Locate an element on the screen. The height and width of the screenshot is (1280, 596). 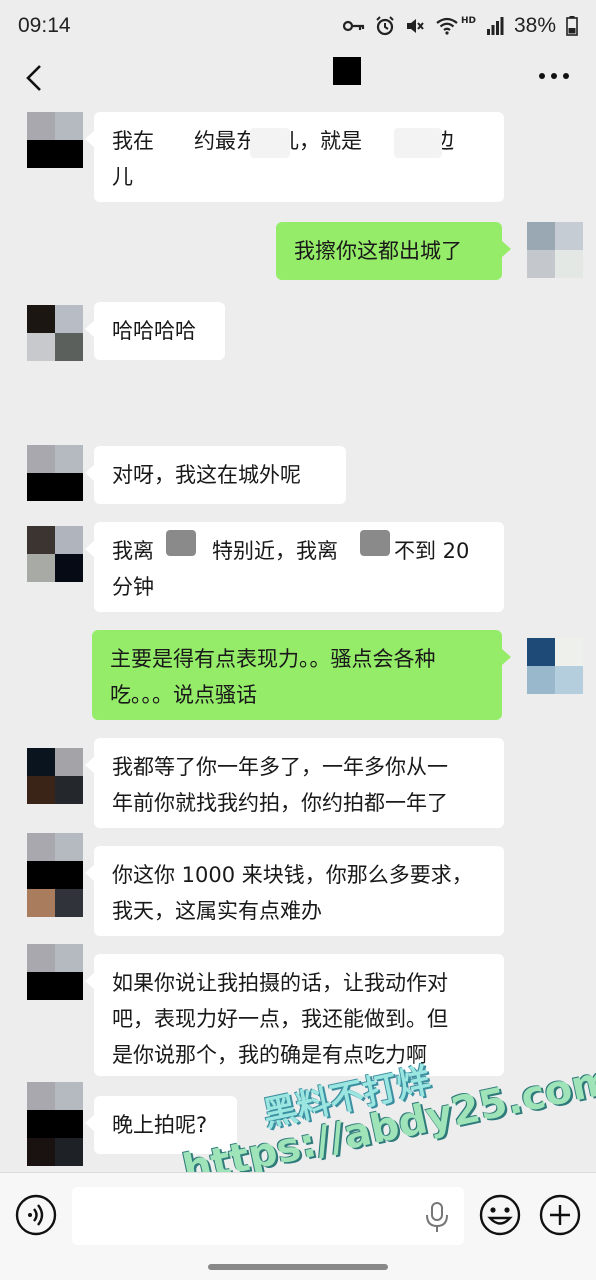
message-text: 哈哈哈哈 is located at coordinates (154, 331).